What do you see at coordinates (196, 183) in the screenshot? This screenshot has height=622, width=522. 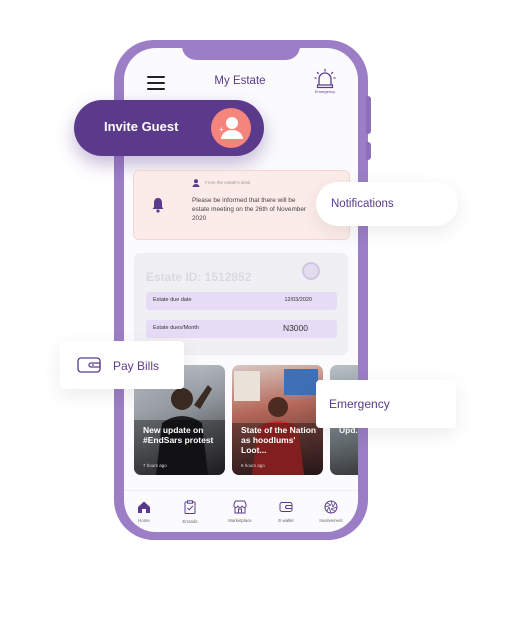 I see `person-icon` at bounding box center [196, 183].